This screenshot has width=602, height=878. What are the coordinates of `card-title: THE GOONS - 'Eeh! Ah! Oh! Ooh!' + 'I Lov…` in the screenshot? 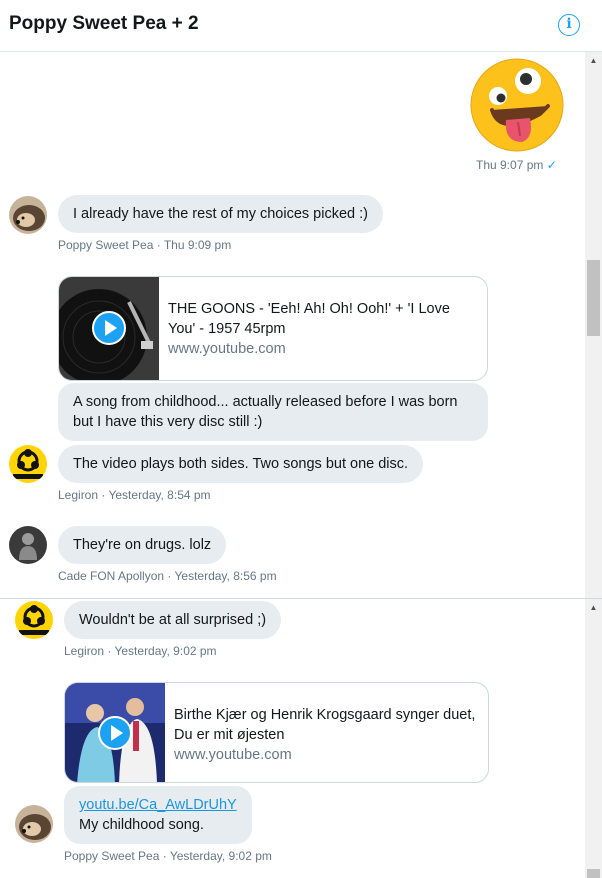 It's located at (309, 319).